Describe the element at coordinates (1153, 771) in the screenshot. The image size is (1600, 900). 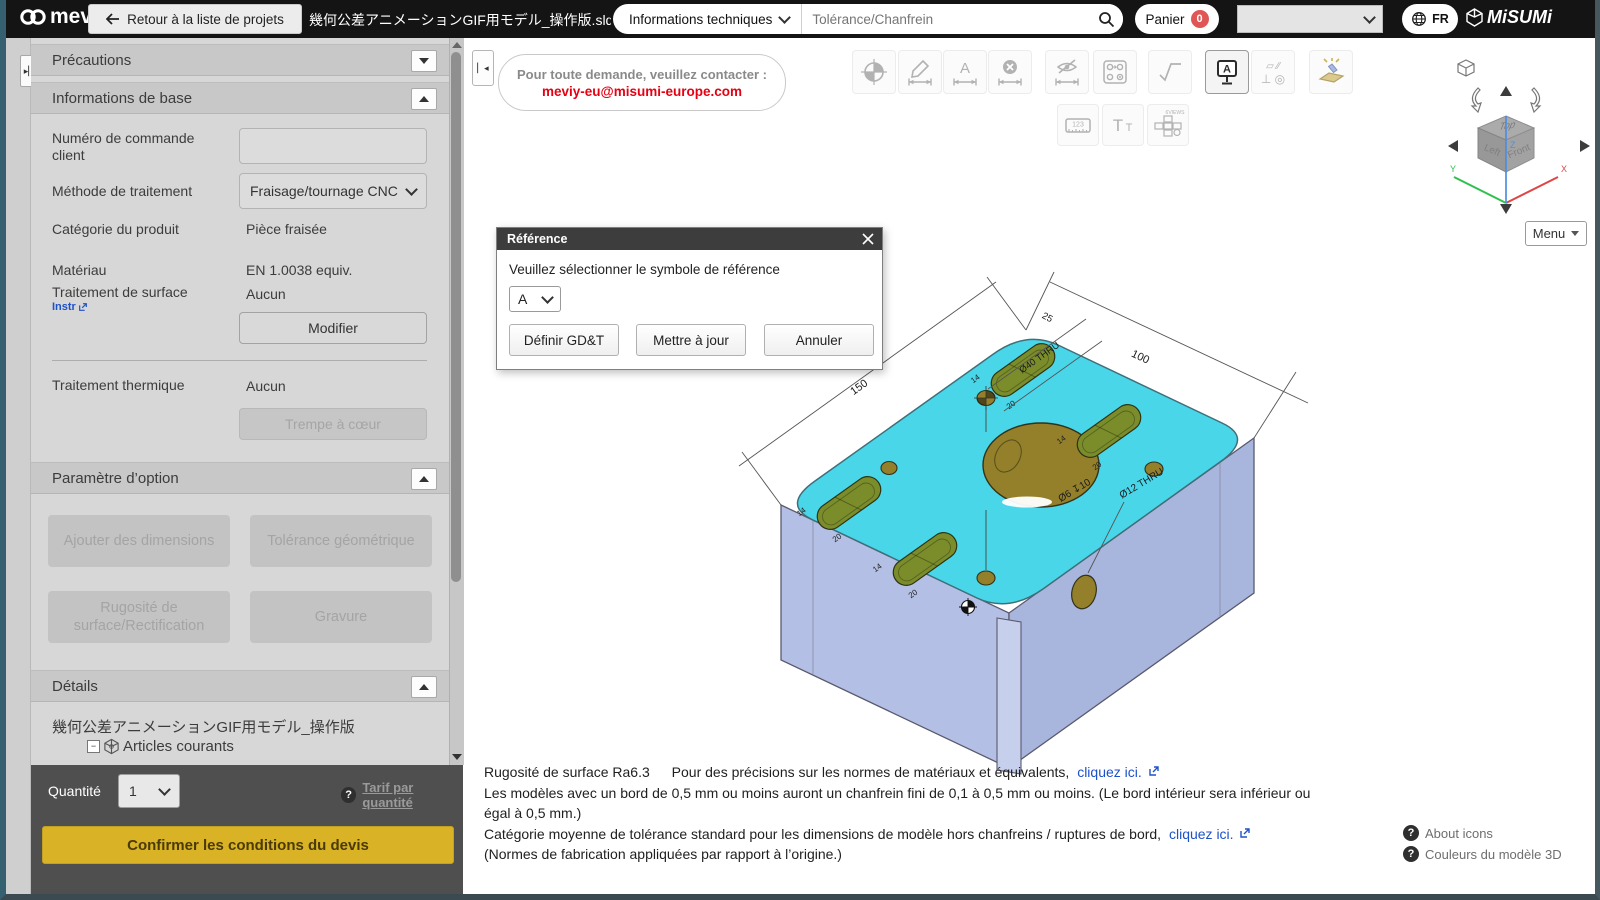
I see `external-link-icon` at that location.